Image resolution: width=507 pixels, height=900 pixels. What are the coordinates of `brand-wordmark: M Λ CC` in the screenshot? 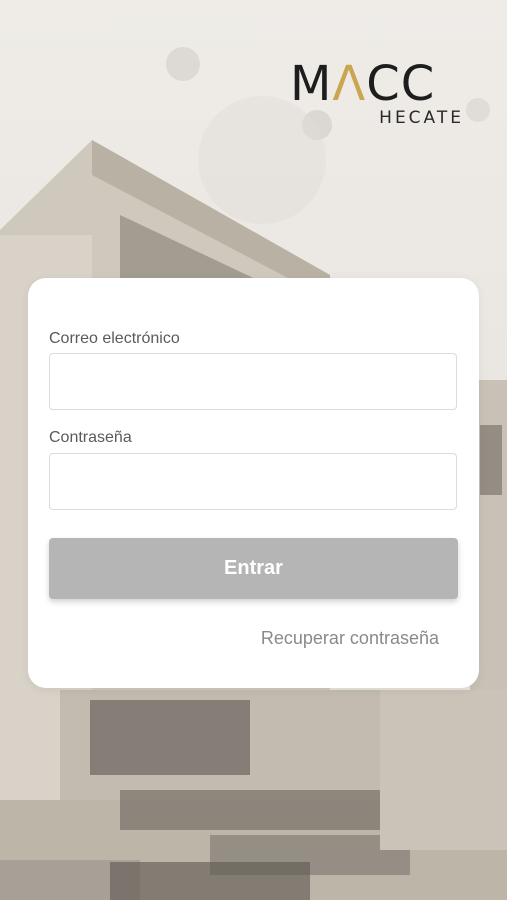 It's located at (362, 84).